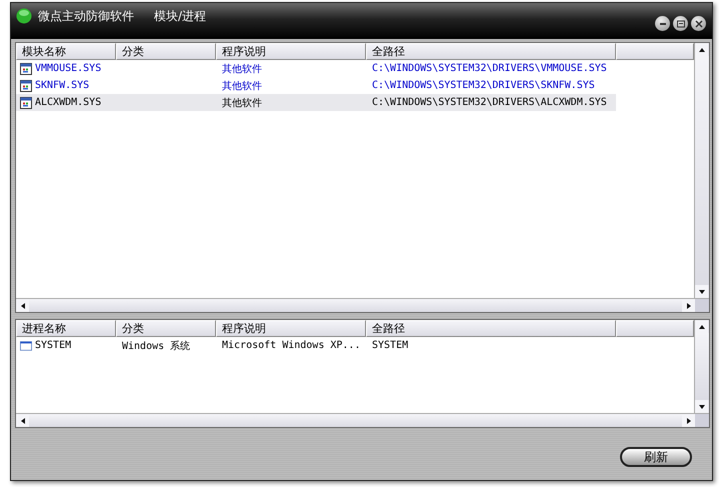  I want to click on restore-icon, so click(681, 23).